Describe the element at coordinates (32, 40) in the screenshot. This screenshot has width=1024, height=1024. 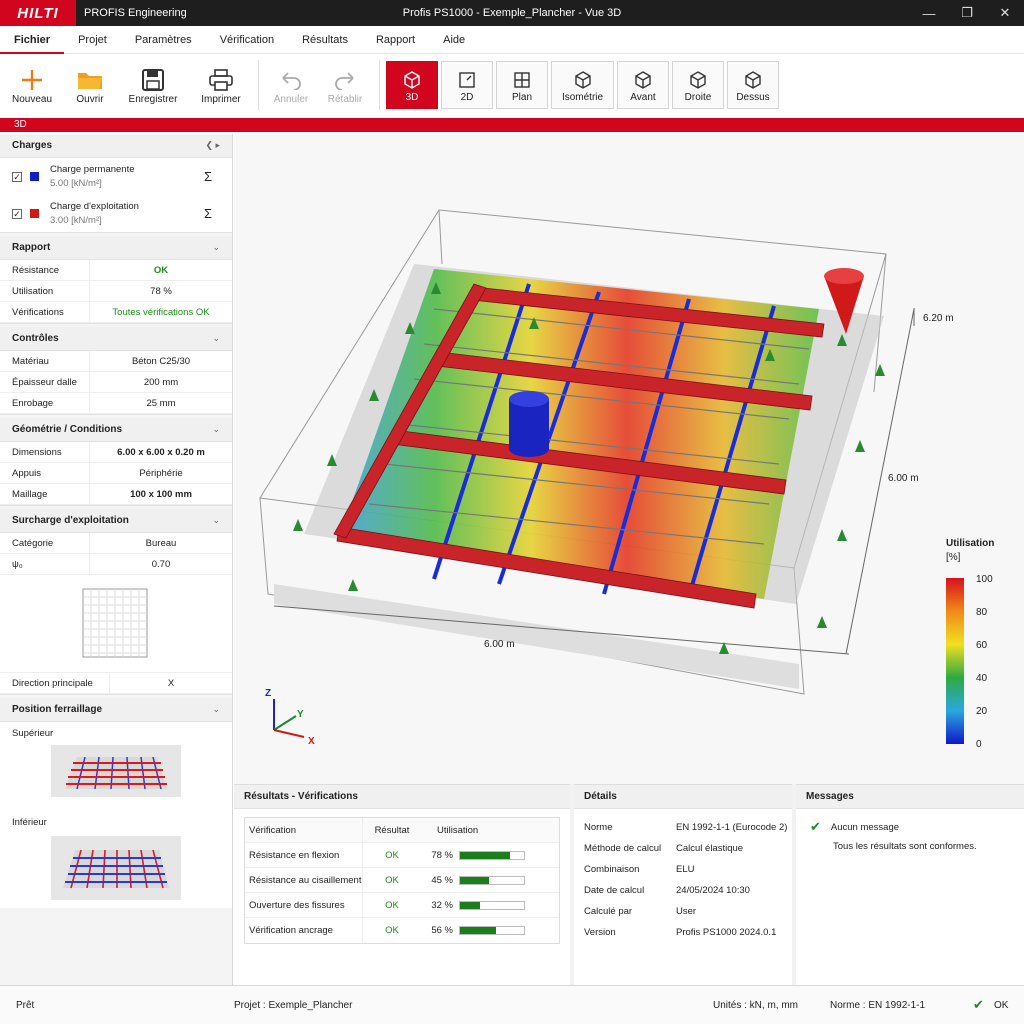
I see `menu-fichier: Fichier` at that location.